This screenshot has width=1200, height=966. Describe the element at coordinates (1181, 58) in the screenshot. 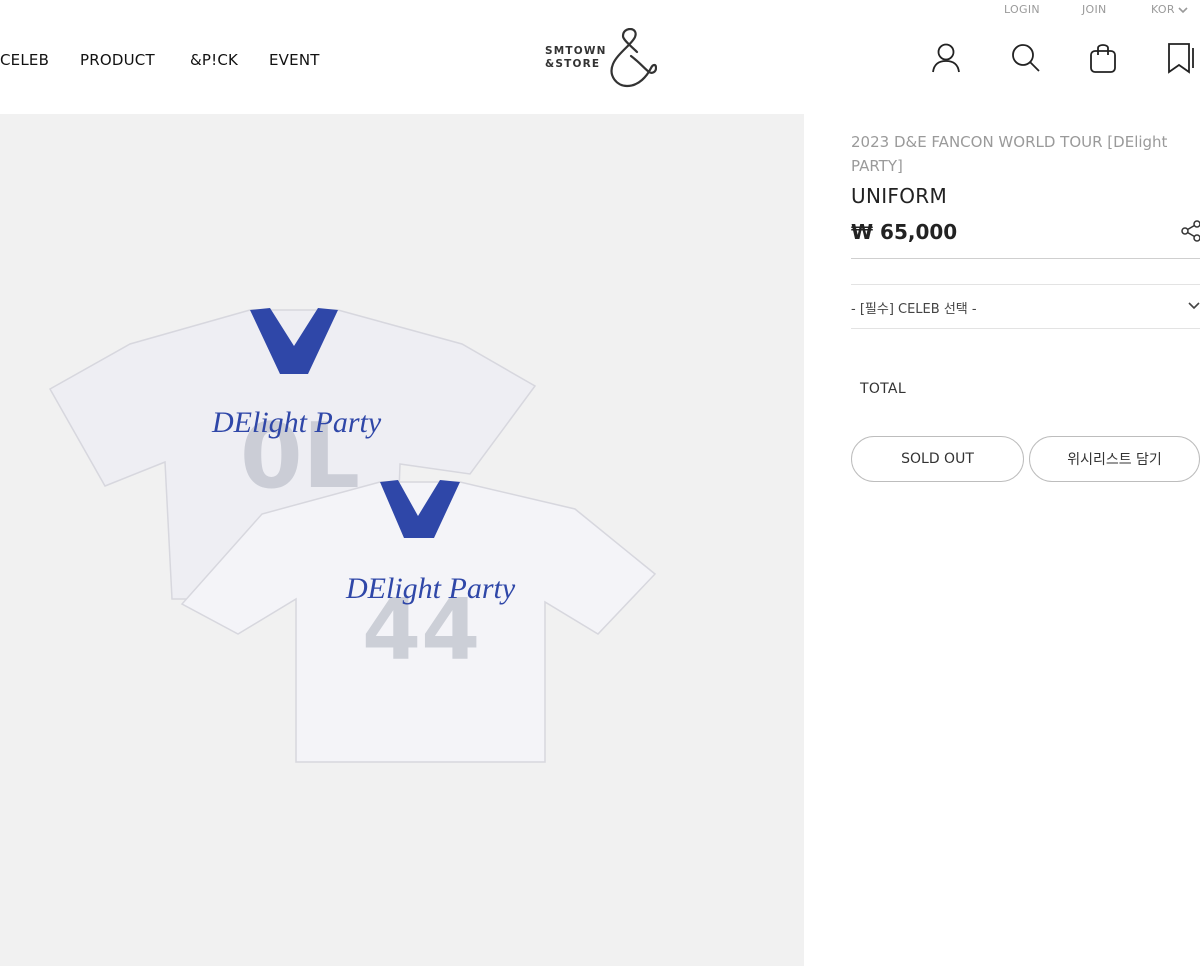

I see `bookmark-icon` at that location.